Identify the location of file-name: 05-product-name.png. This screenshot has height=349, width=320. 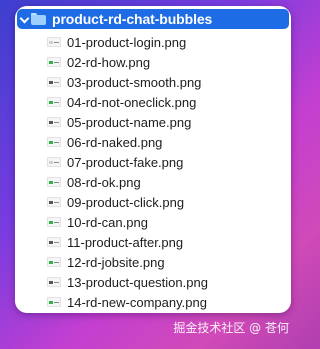
(129, 122).